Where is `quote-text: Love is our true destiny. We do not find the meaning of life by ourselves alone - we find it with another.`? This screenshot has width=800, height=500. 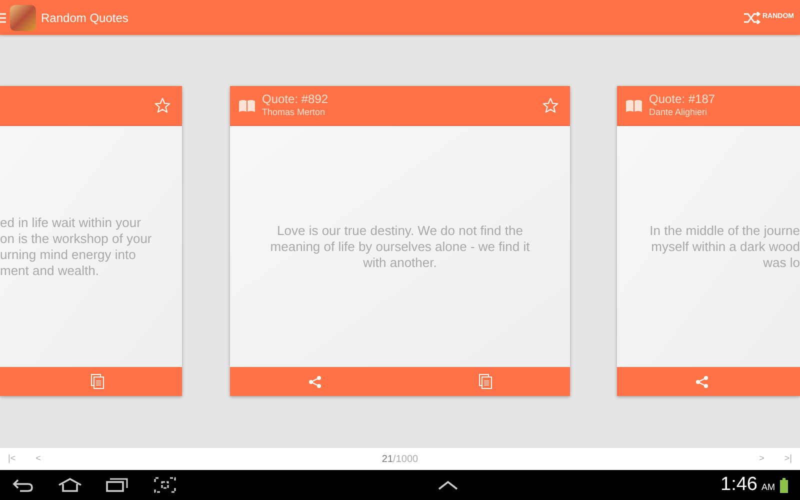
quote-text: Love is our true destiny. We do not find the meaning of life by ourselves alone - we find it with another. is located at coordinates (400, 246).